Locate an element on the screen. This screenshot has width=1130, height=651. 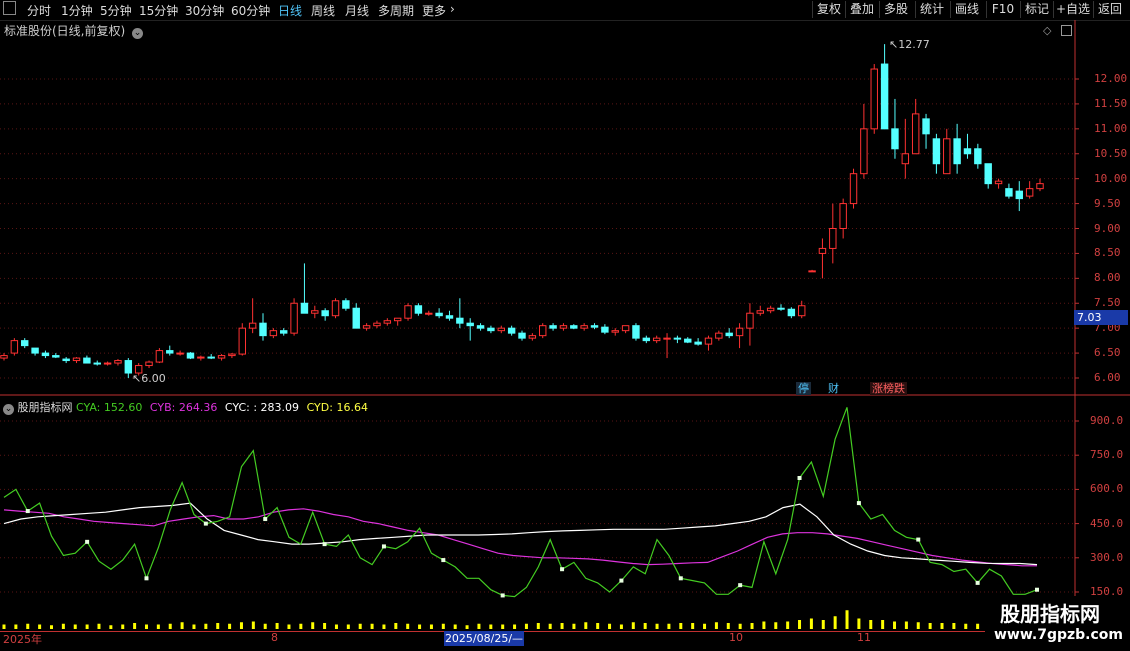
period-tab-1min: 1分钟 is located at coordinates (77, 10).